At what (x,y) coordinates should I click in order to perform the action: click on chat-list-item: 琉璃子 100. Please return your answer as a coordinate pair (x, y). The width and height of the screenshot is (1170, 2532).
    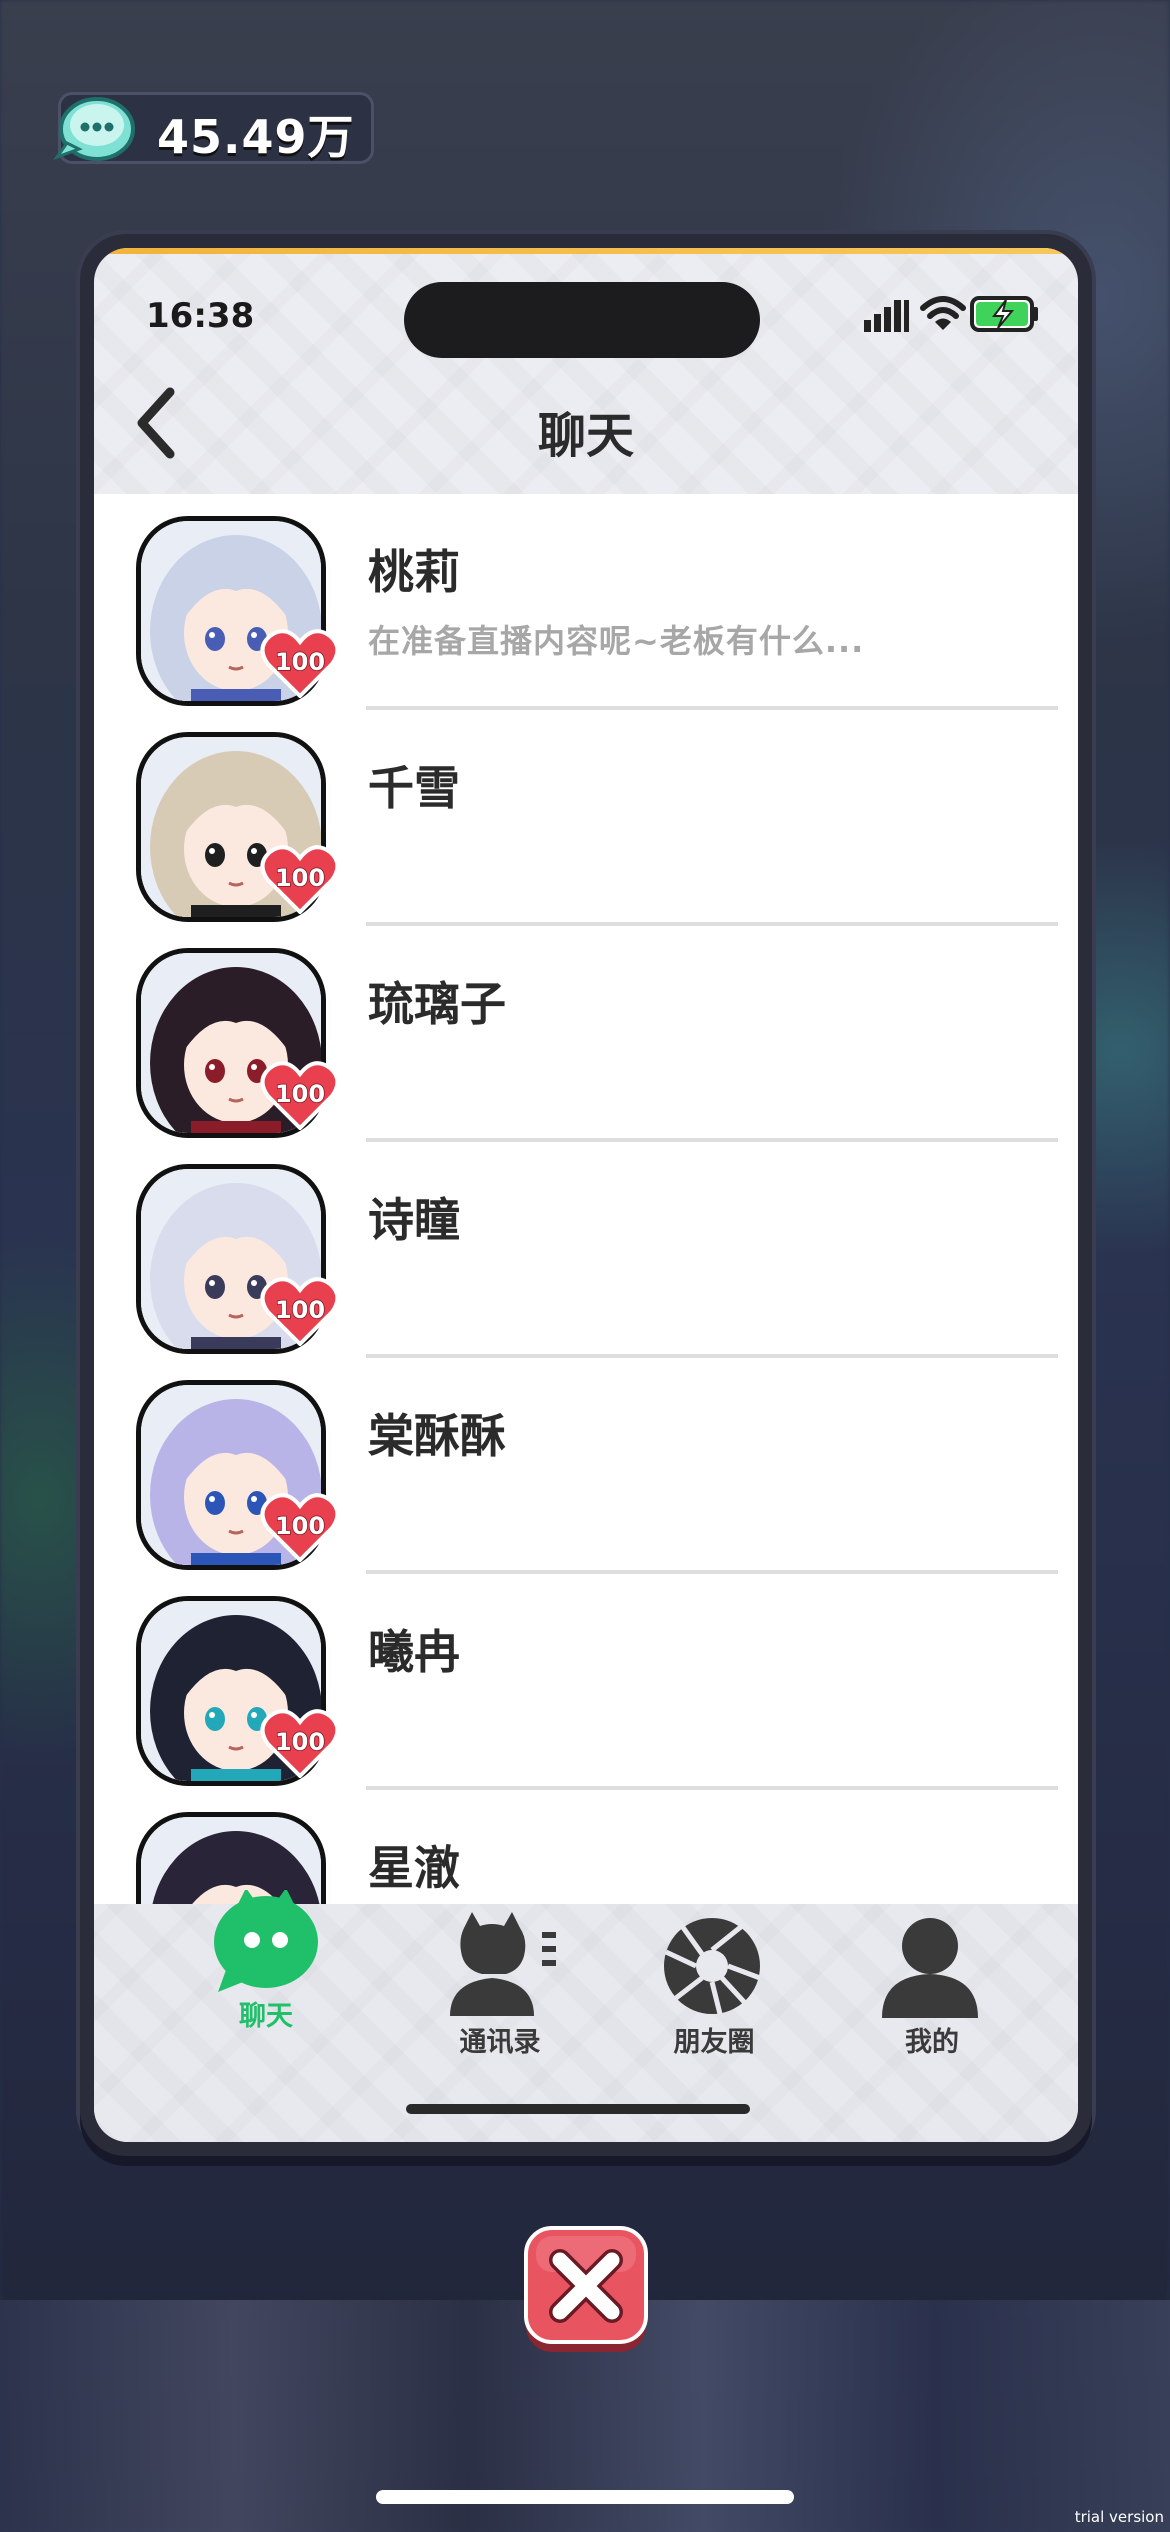
    Looking at the image, I should click on (586, 1034).